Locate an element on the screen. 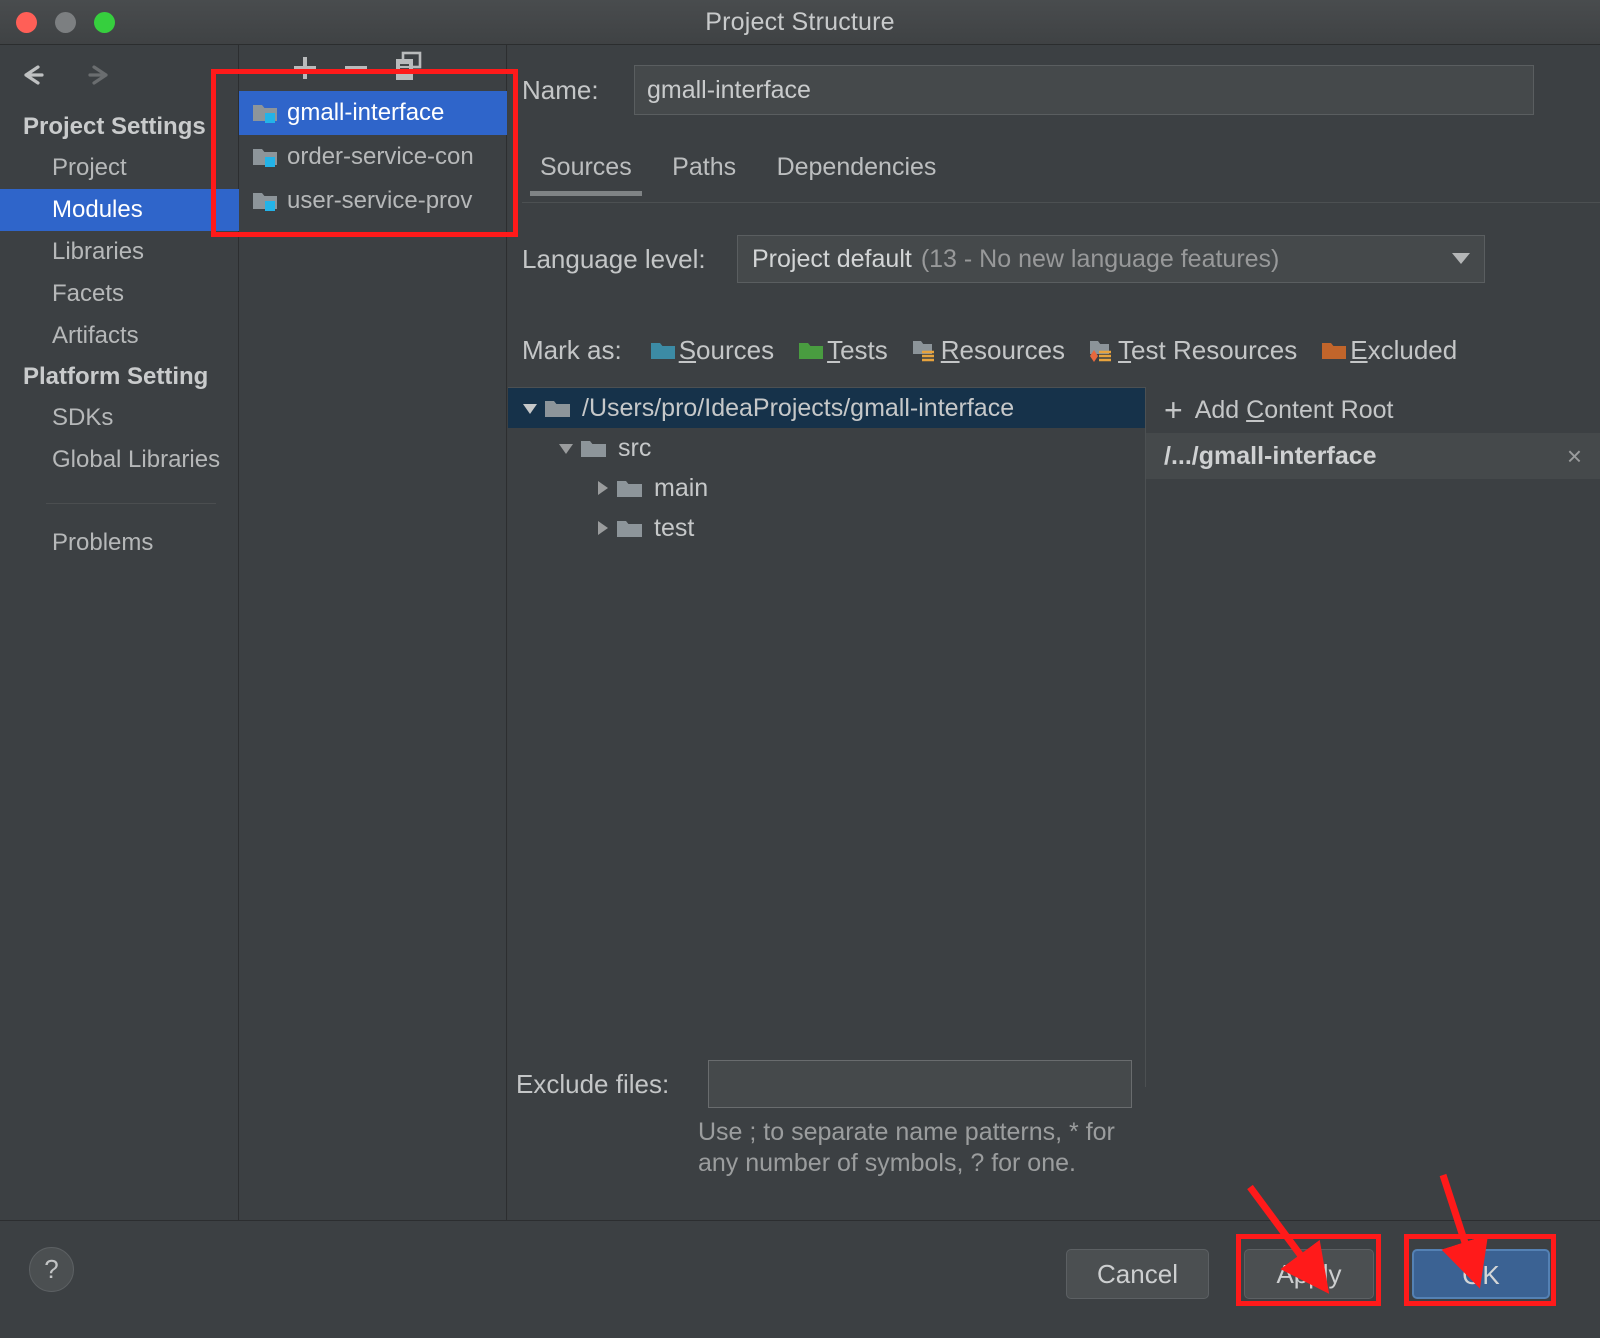 The width and height of the screenshot is (1600, 1338). content-root-item: /.../gmall-interface × is located at coordinates (1373, 456).